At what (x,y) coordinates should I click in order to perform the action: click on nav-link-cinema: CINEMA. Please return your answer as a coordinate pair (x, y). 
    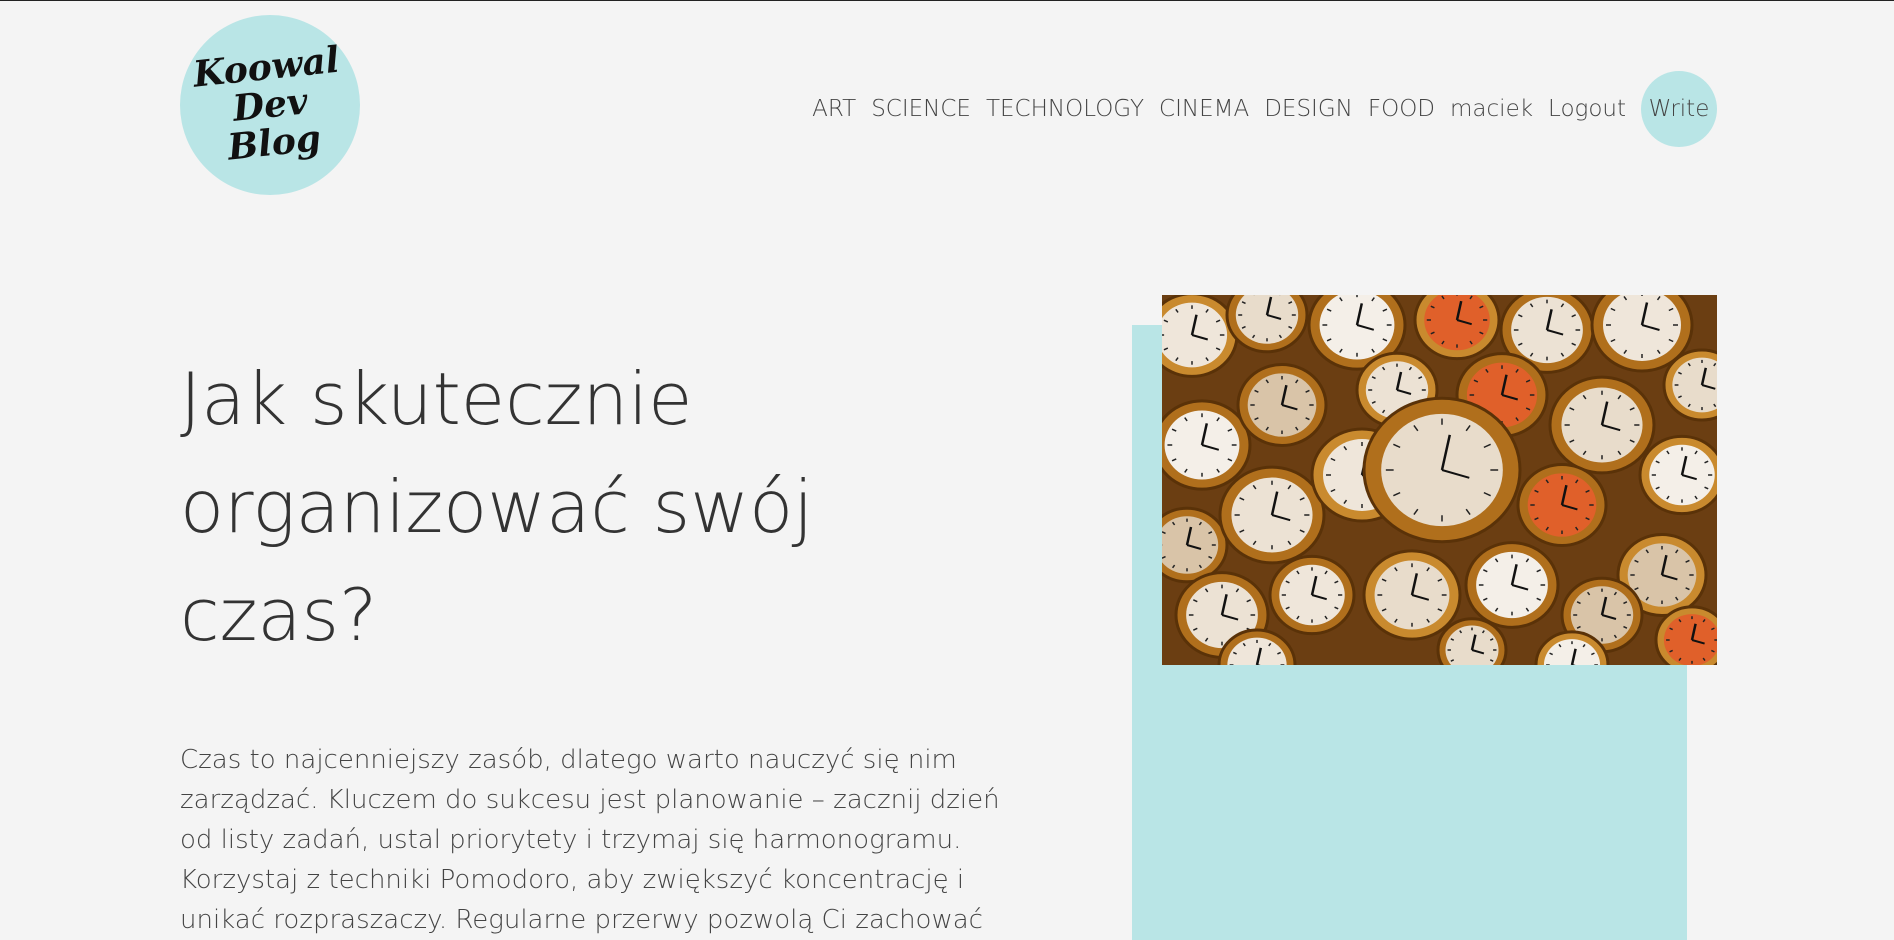
    Looking at the image, I should click on (1204, 109).